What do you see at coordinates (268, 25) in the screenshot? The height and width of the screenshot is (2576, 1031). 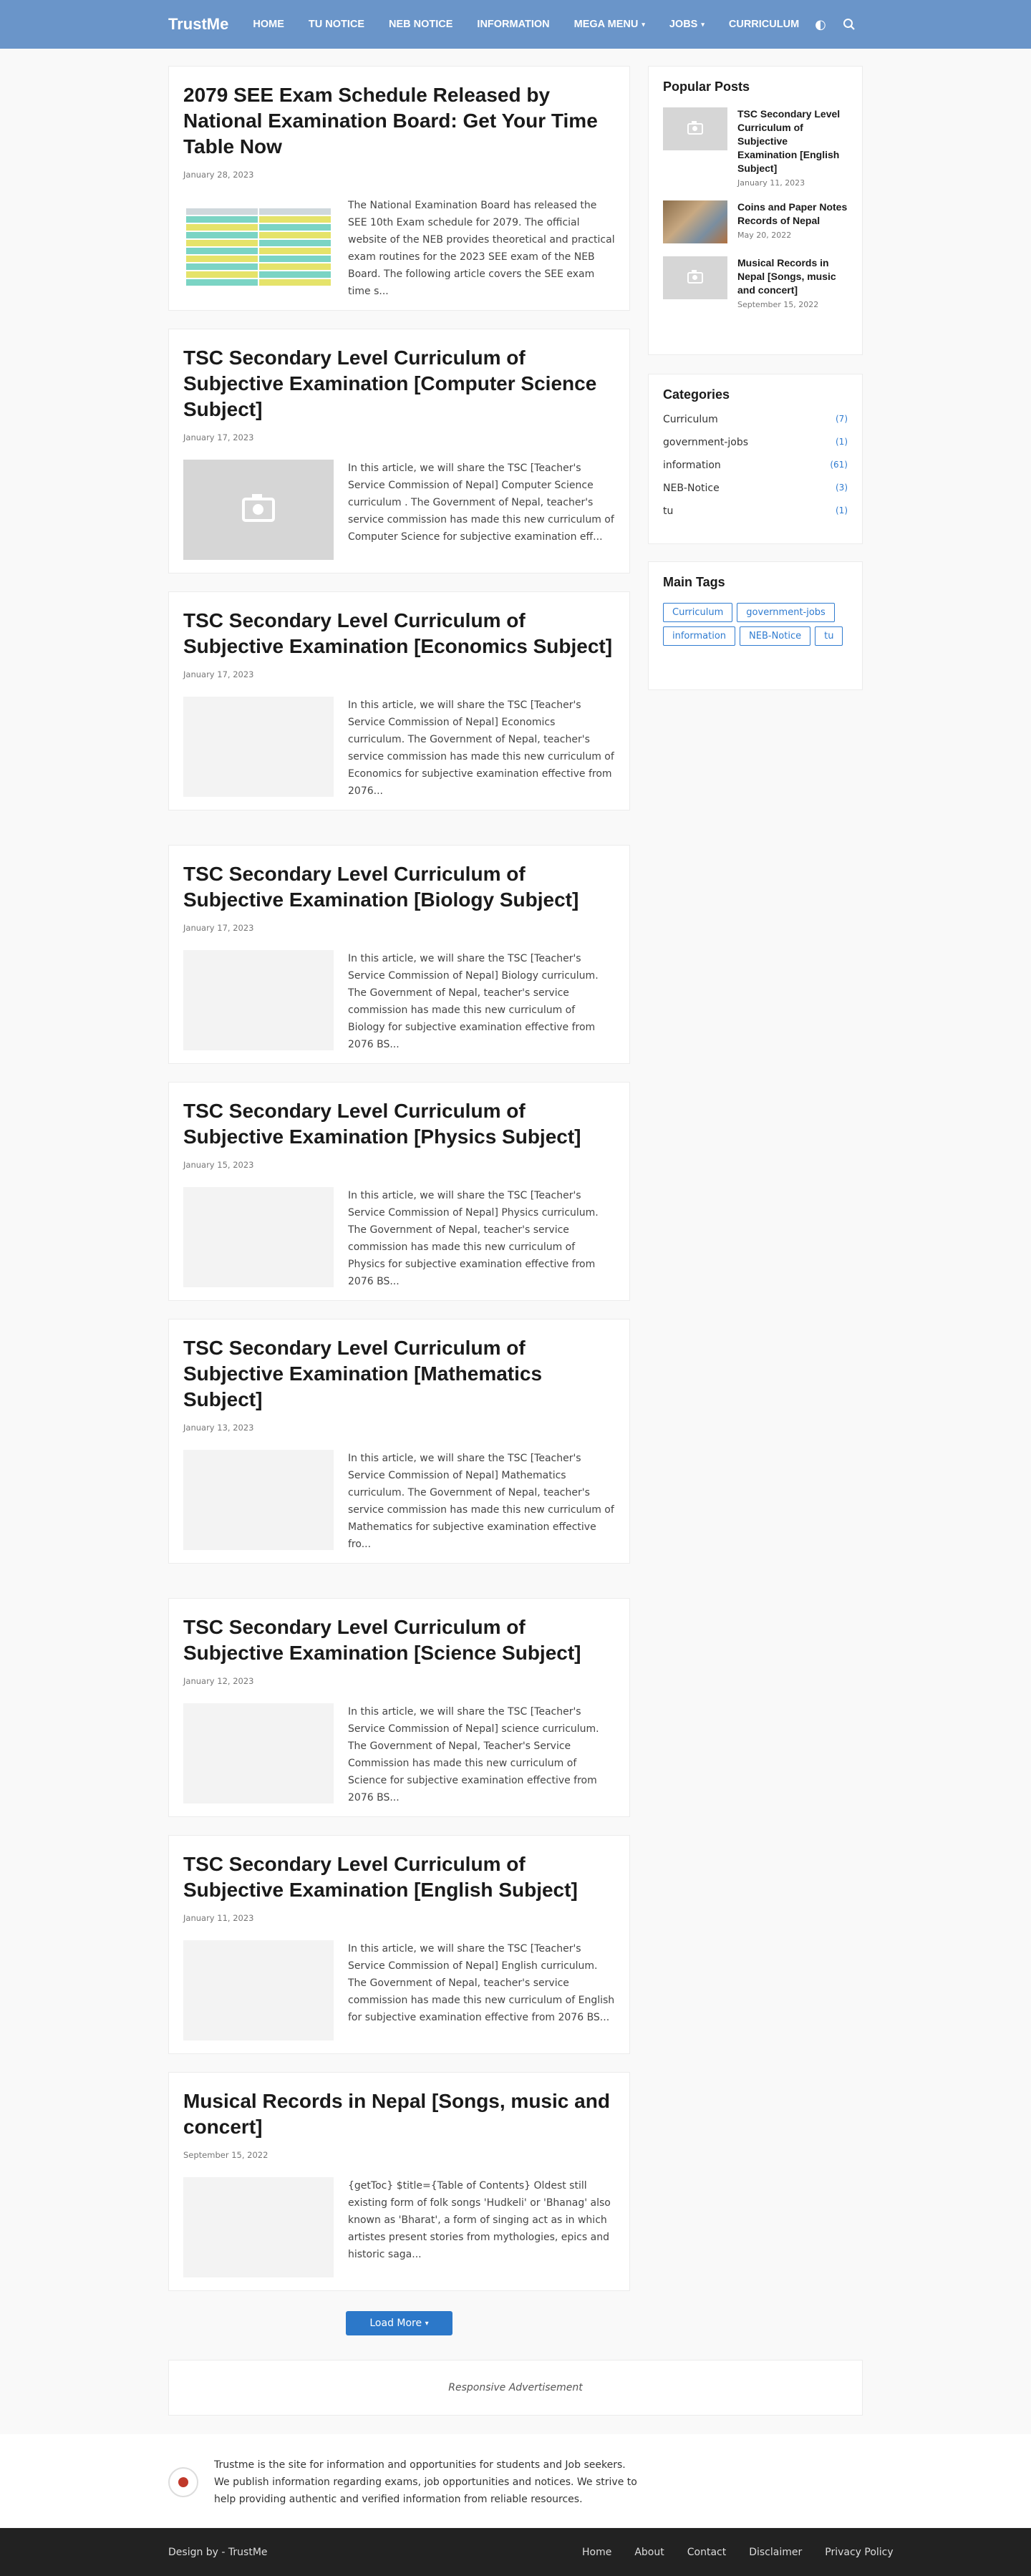 I see `nav-home: HOME` at bounding box center [268, 25].